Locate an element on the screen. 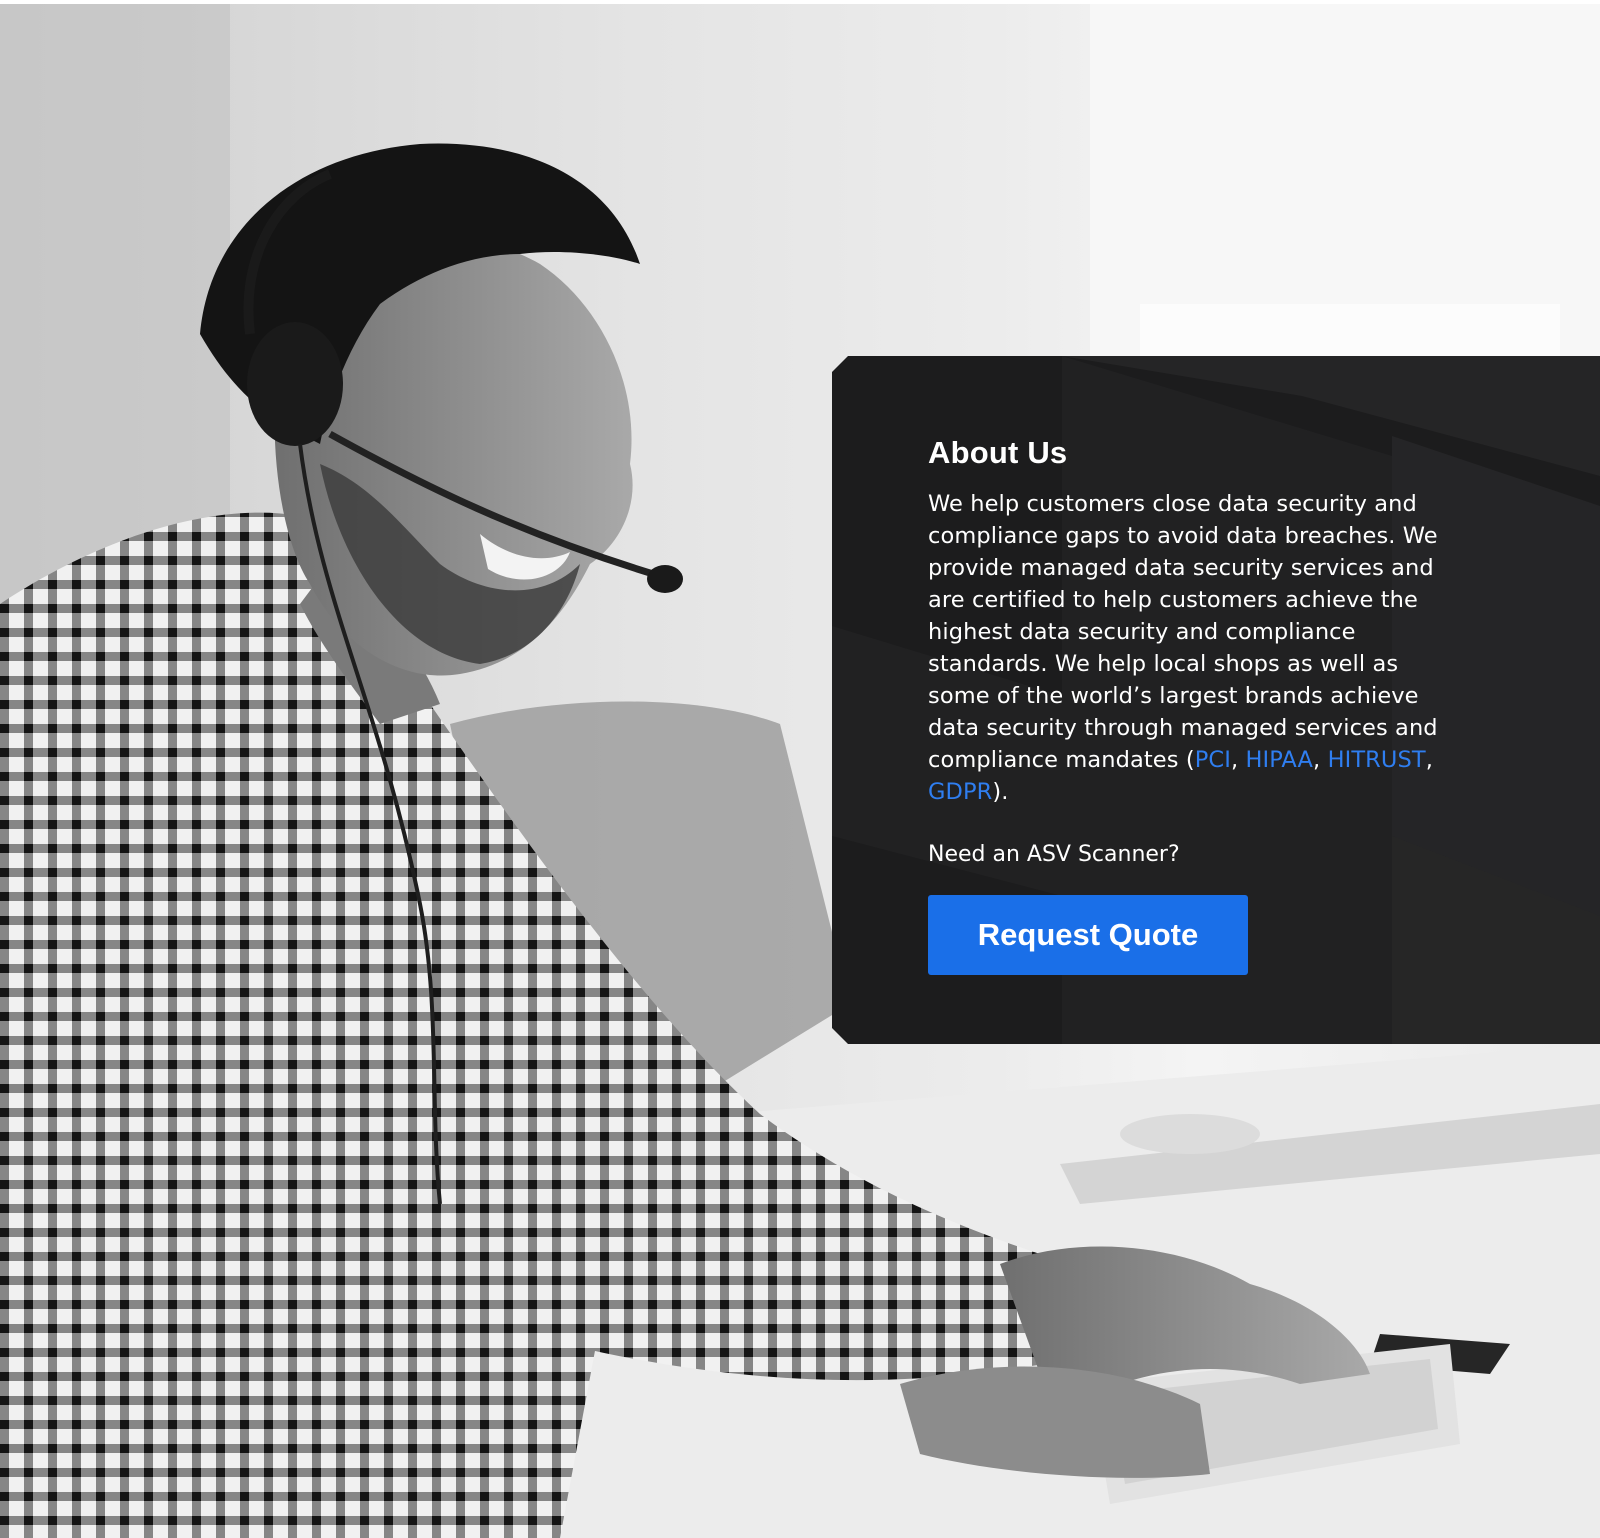 The height and width of the screenshot is (1538, 1600). pci-link: PCI is located at coordinates (1213, 760).